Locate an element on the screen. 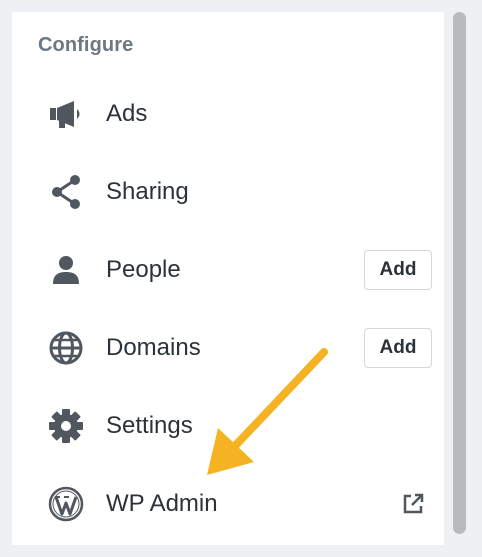  person-icon is located at coordinates (66, 270).